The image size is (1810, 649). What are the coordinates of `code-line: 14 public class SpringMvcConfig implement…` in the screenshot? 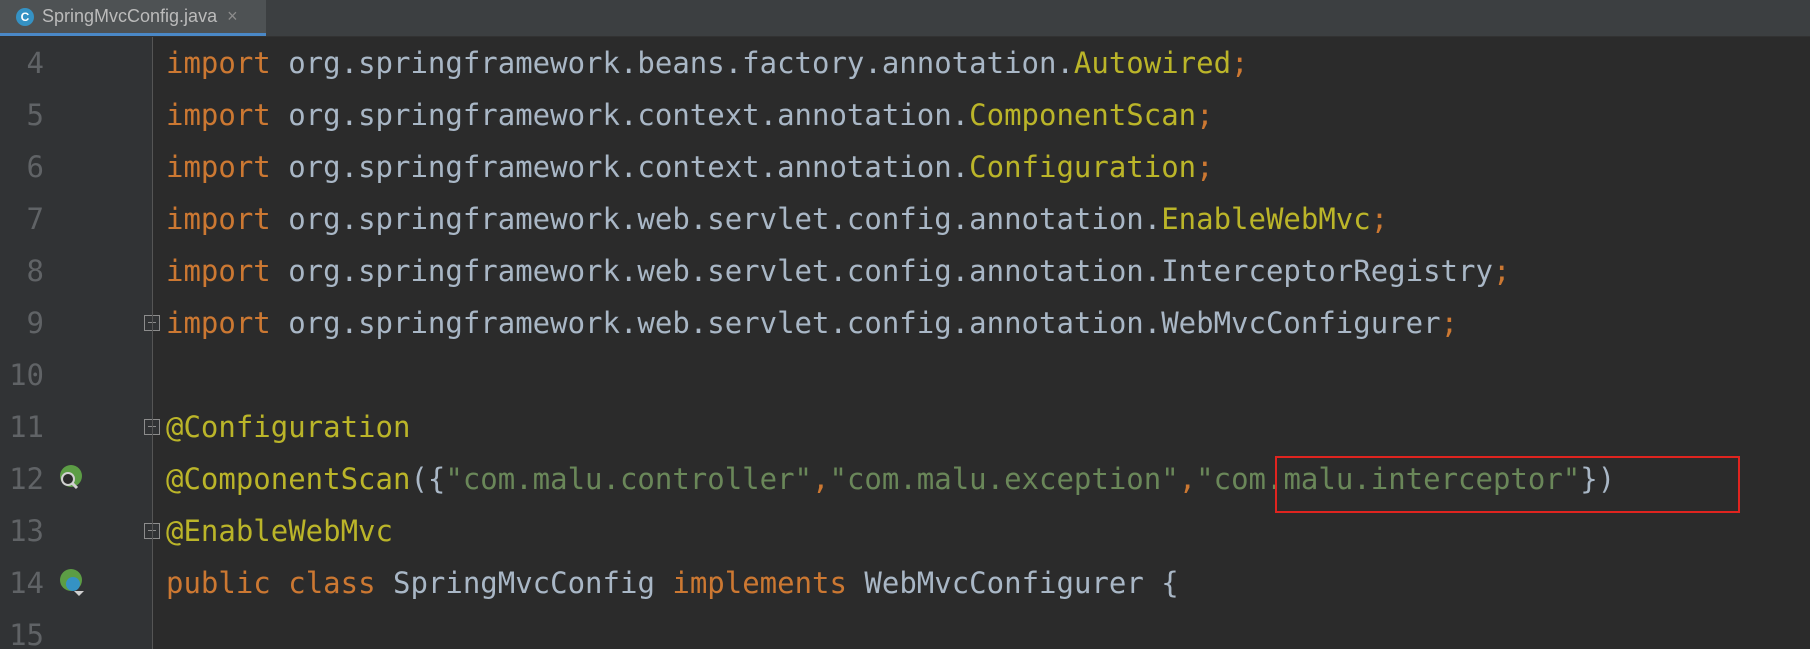 It's located at (905, 583).